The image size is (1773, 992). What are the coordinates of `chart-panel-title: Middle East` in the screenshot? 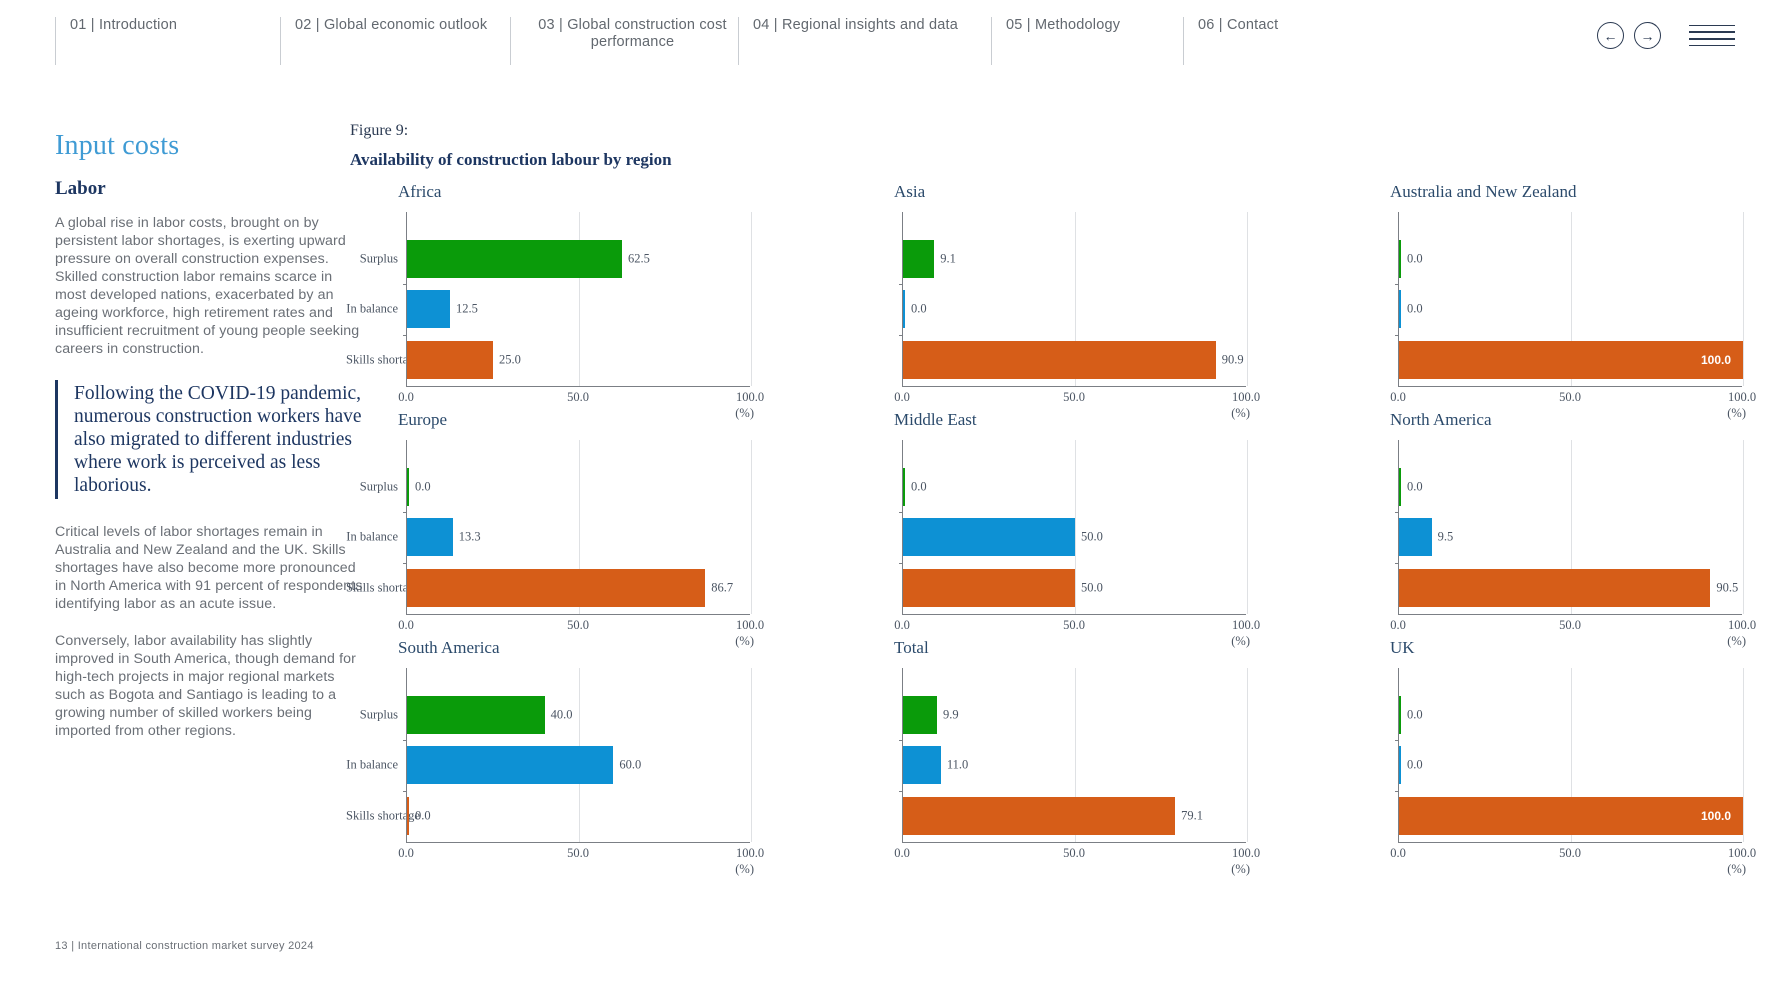 It's located at (935, 419).